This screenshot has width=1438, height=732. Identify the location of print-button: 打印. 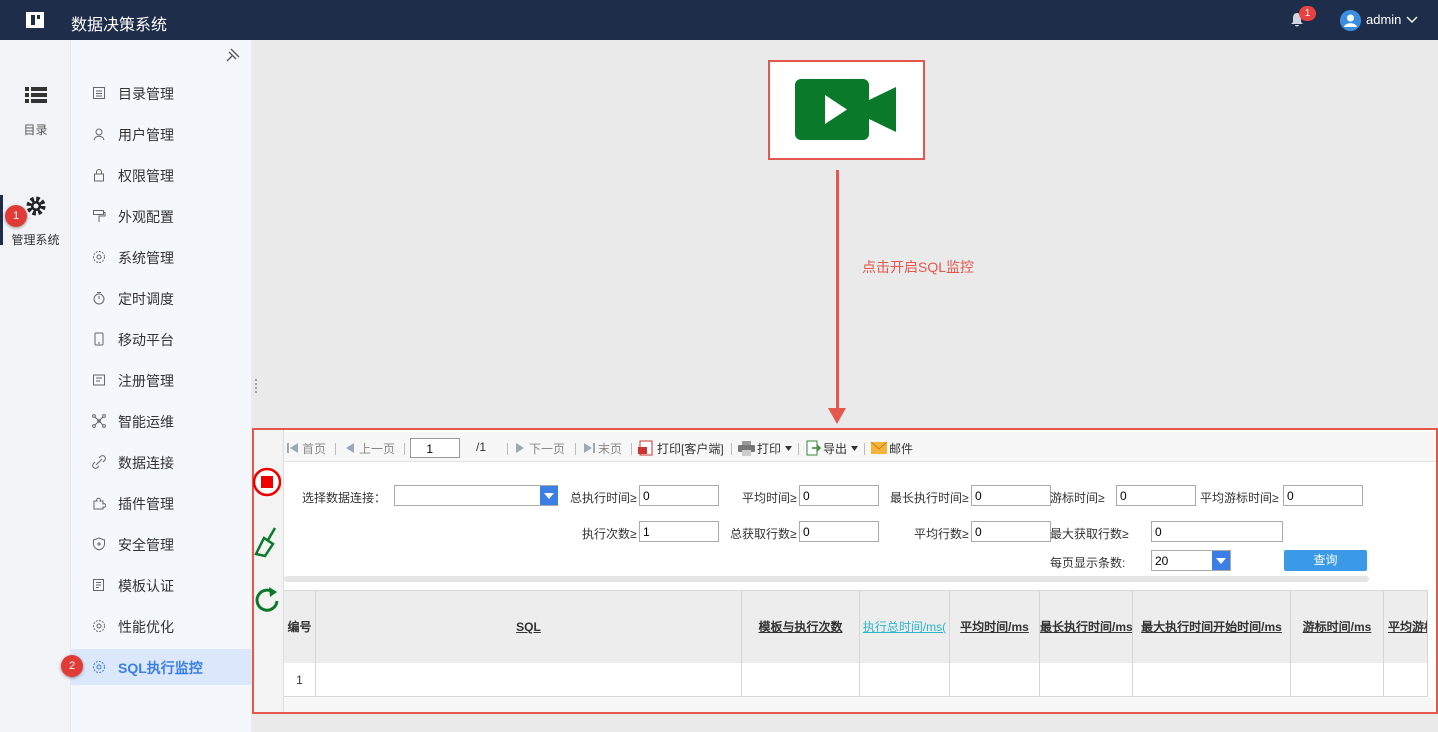
(769, 448).